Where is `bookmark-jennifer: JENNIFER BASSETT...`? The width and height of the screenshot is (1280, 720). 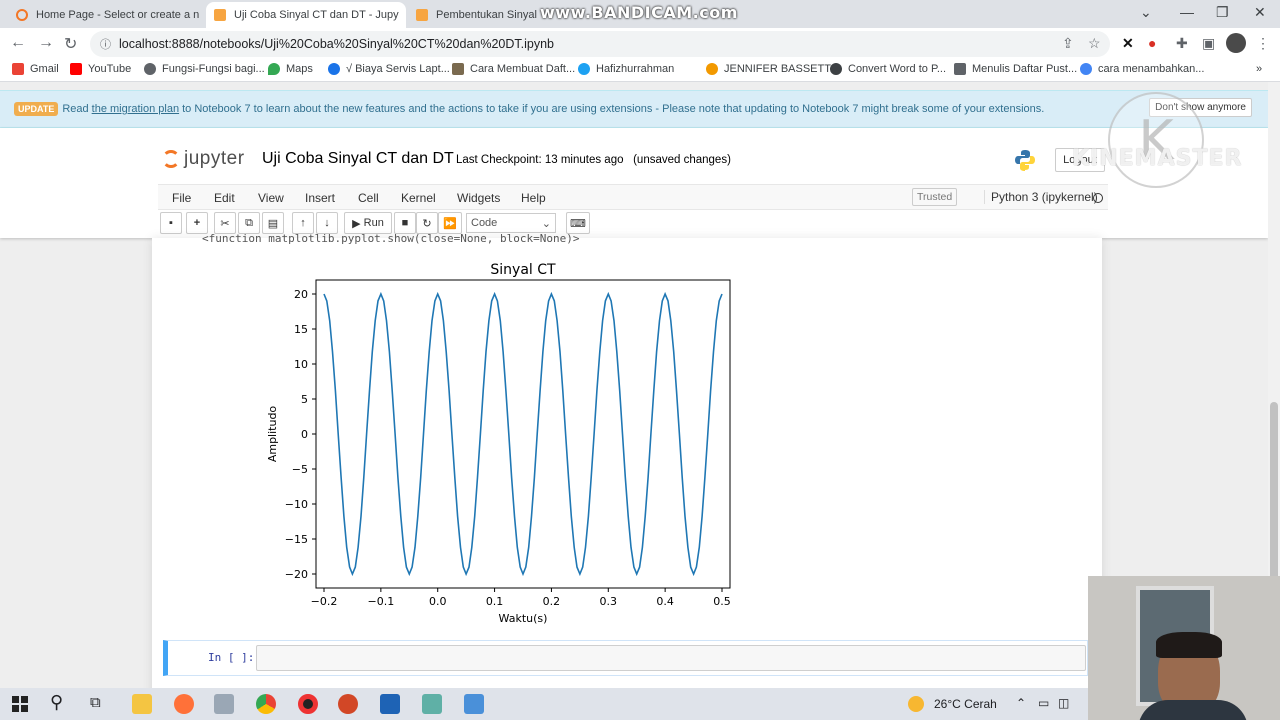
bookmark-jennifer: JENNIFER BASSETT... is located at coordinates (772, 69).